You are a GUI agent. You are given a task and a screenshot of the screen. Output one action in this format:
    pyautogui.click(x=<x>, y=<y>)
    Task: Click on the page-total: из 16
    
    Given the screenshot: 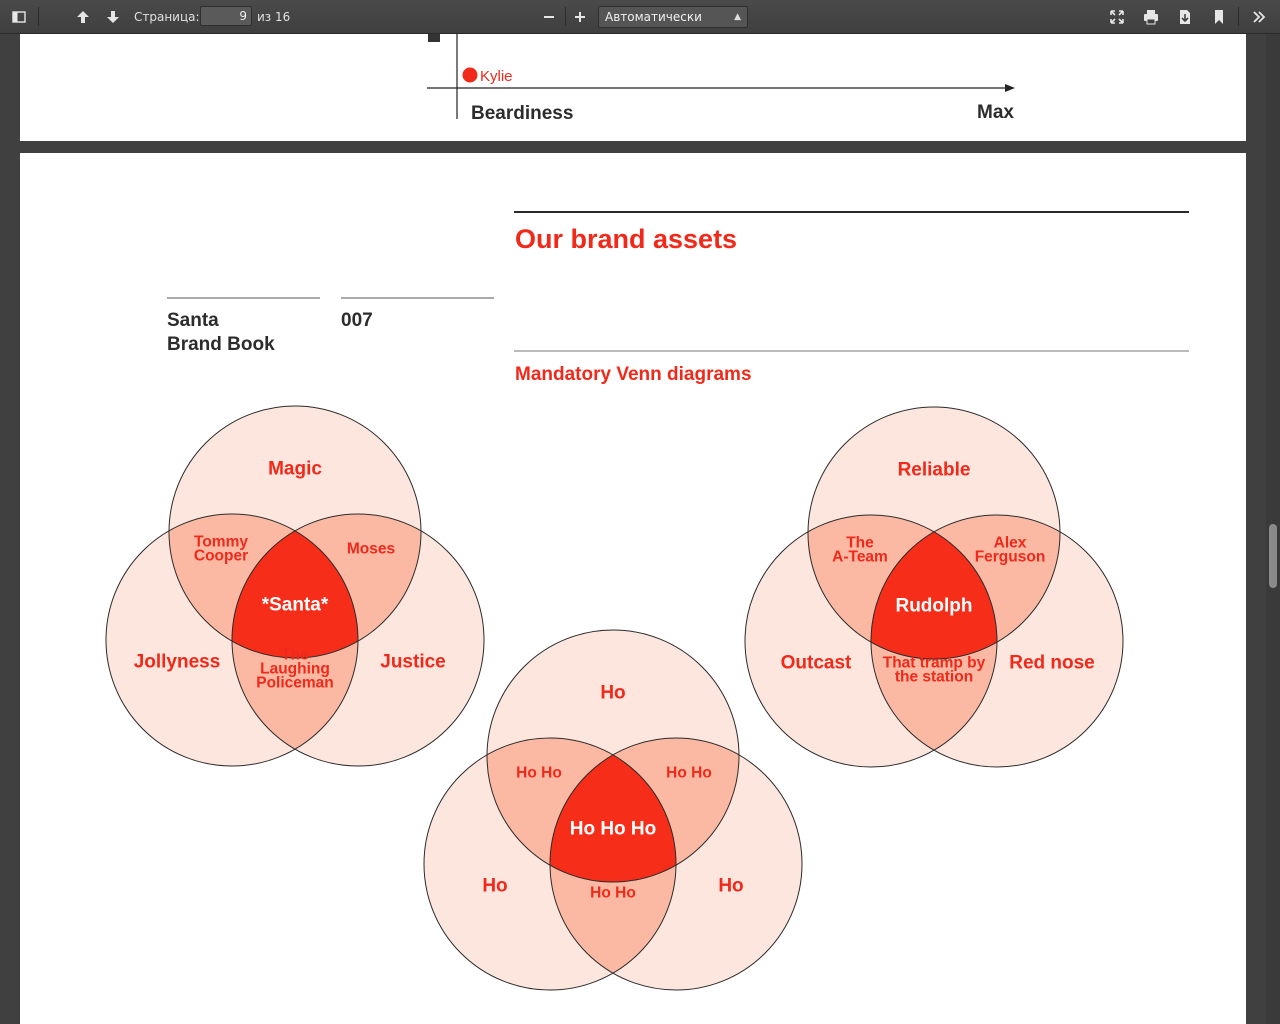 What is the action you would take?
    pyautogui.click(x=274, y=16)
    